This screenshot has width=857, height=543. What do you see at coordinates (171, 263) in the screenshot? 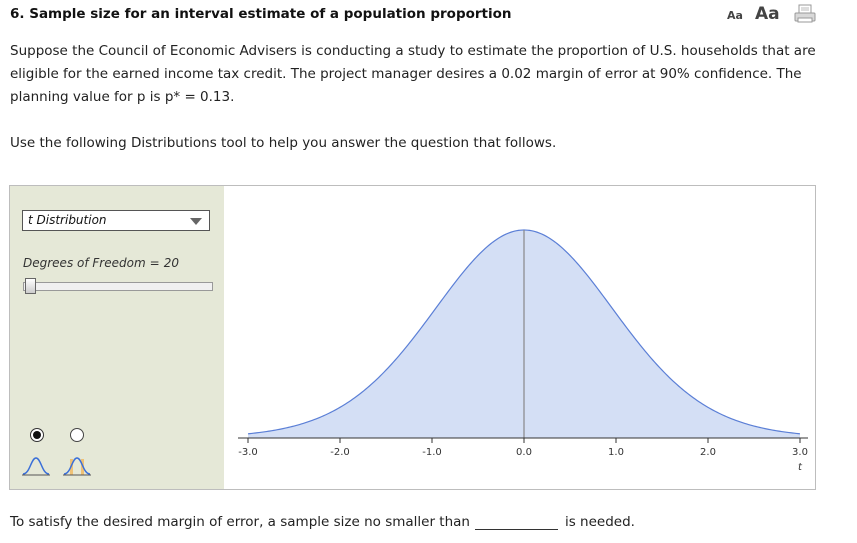
I see `df-value: 20` at bounding box center [171, 263].